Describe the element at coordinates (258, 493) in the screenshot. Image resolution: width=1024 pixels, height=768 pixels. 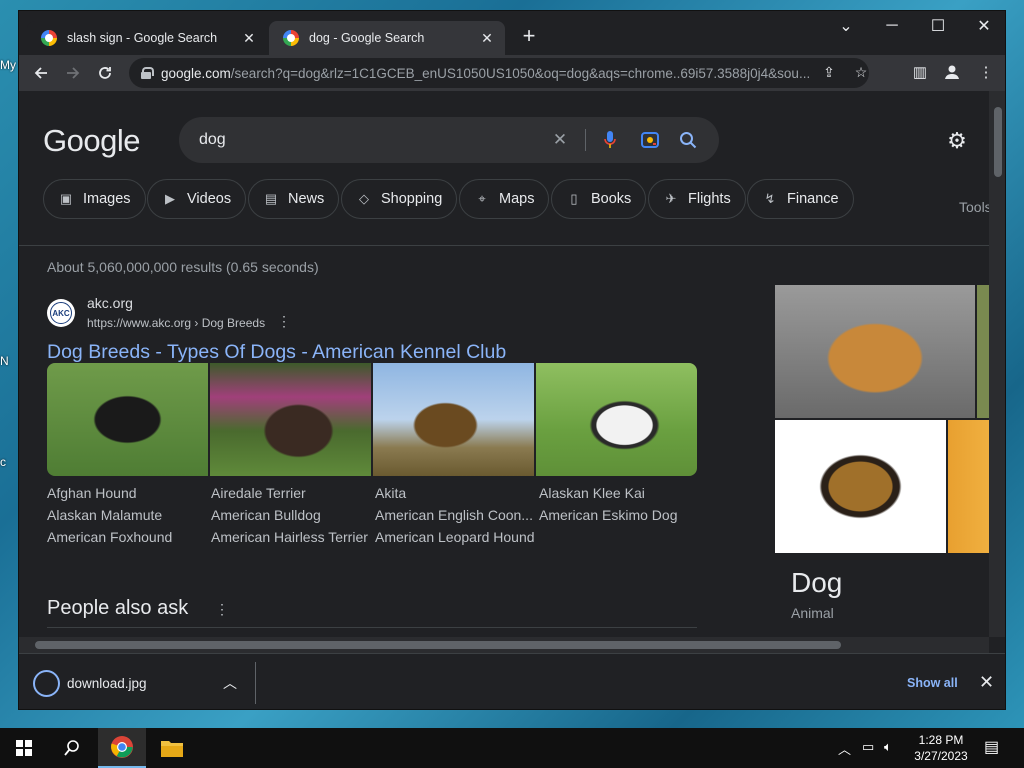
I see `breed-link: Airedale Terrier` at that location.